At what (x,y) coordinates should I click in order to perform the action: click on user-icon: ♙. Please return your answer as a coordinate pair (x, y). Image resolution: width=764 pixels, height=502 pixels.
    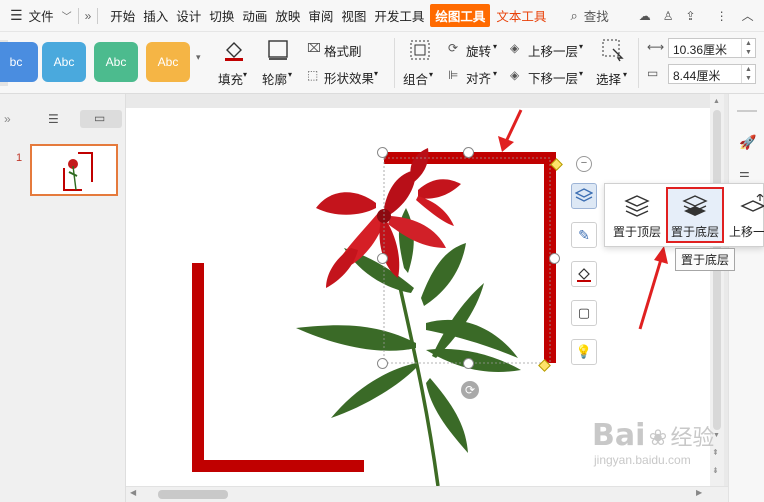
    Looking at the image, I should click on (668, 16).